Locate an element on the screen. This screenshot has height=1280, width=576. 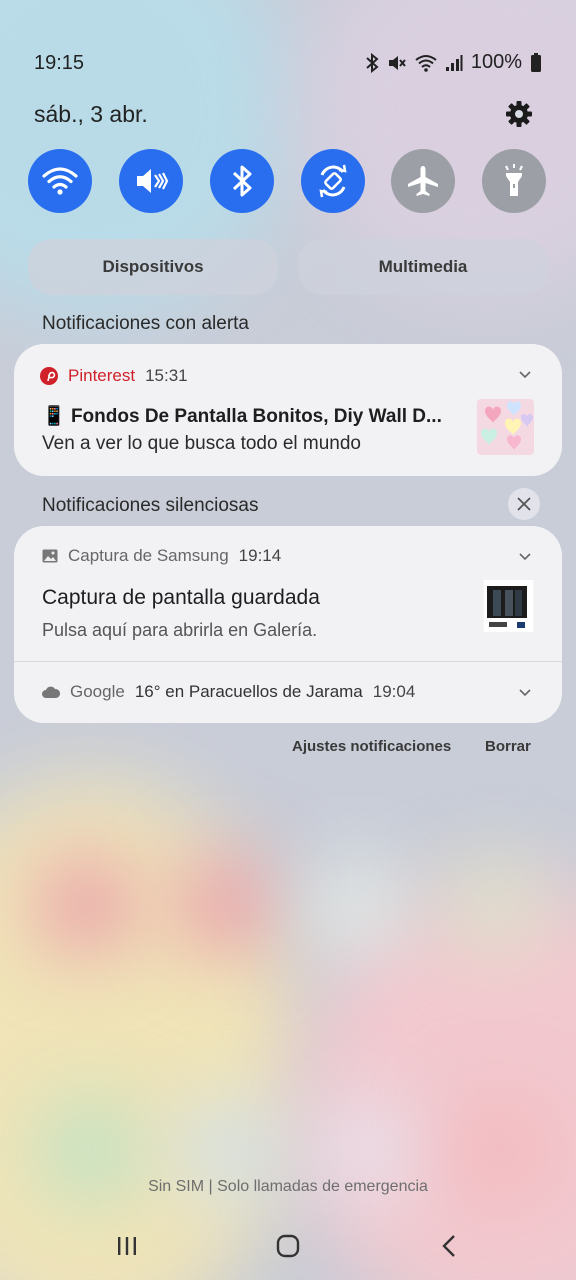
sound-mute-toggle is located at coordinates (151, 181).